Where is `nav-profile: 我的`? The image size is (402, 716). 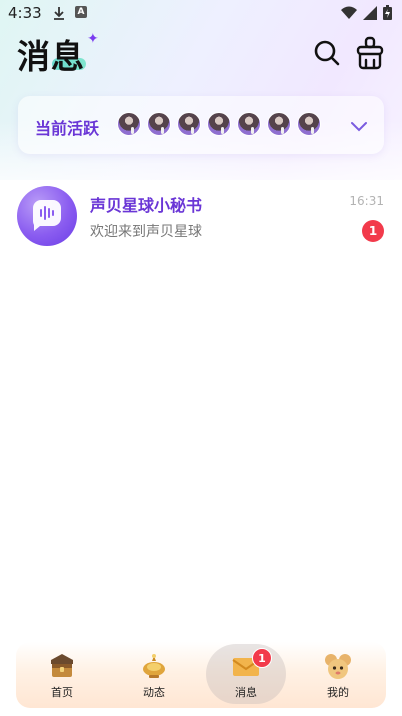 nav-profile: 我的 is located at coordinates (338, 675).